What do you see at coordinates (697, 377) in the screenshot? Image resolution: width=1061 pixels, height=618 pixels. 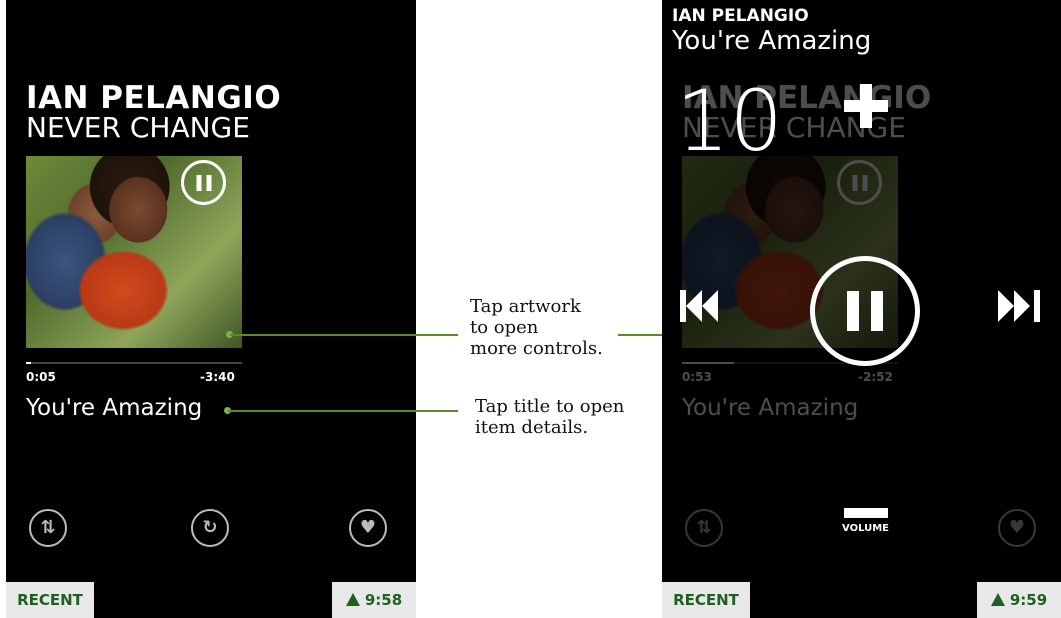 I see `bg-elapsed-time: 0:53` at bounding box center [697, 377].